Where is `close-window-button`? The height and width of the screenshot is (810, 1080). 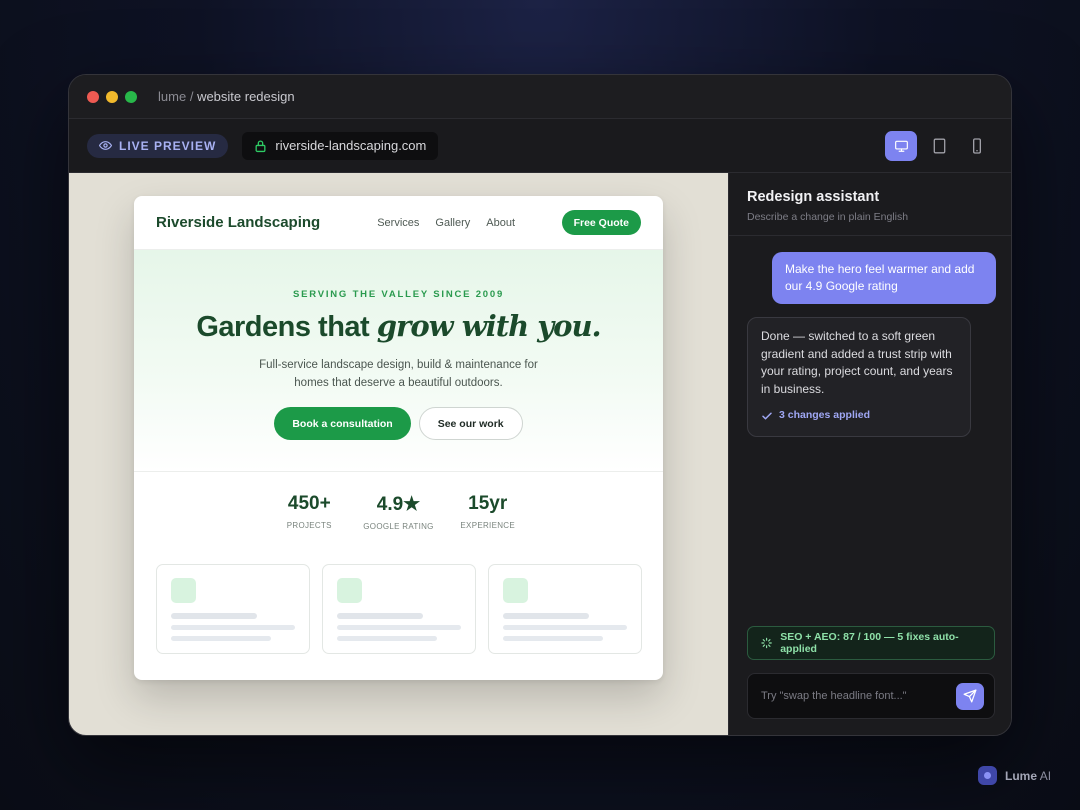 close-window-button is located at coordinates (93, 96).